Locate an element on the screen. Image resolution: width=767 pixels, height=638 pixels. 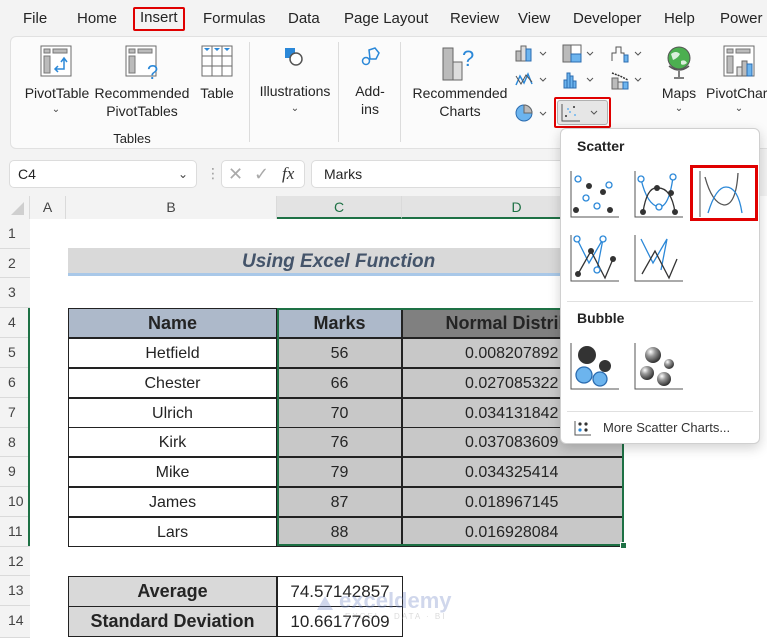
globe-icon is located at coordinates (679, 62).